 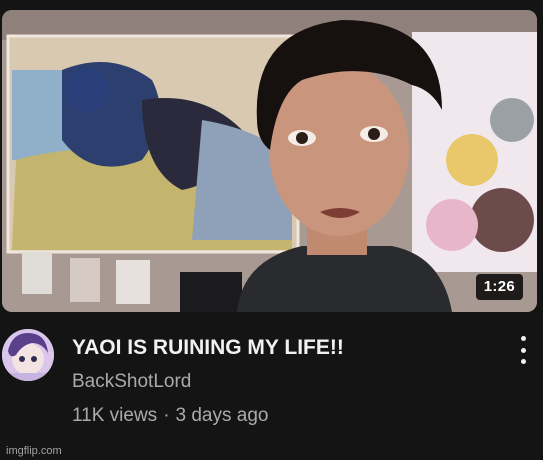 I want to click on view-count: 11K views, so click(x=115, y=415).